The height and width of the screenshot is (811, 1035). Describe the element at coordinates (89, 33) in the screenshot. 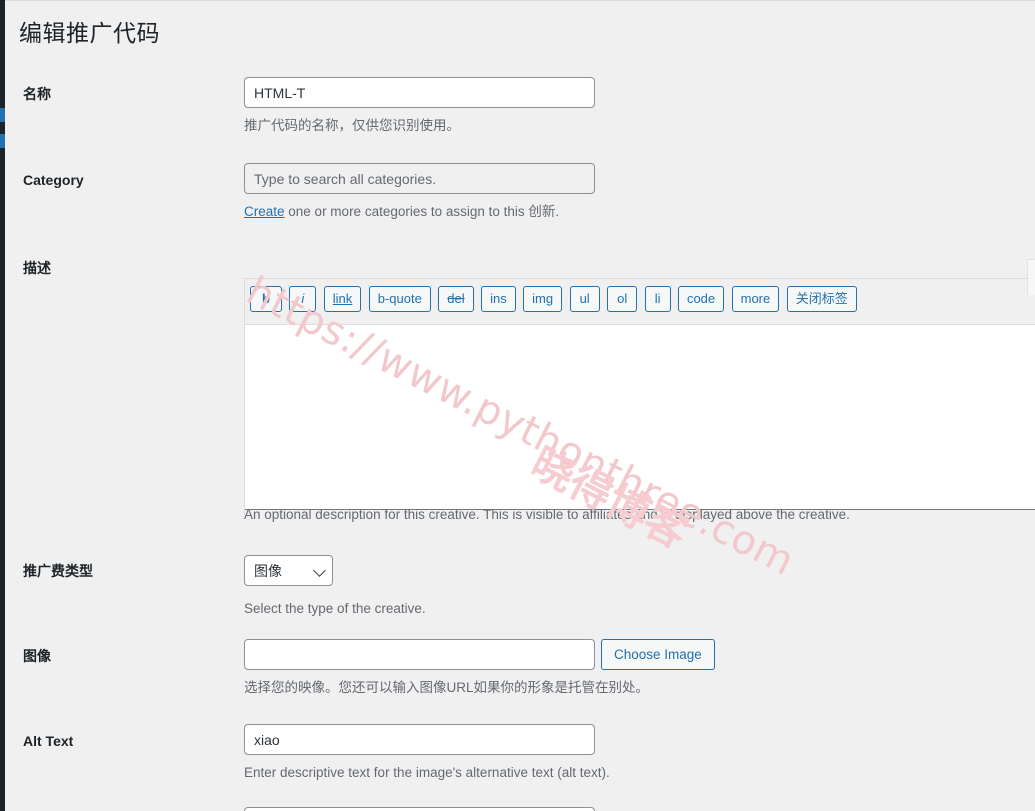

I see `page-title: 编辑推广代码` at that location.